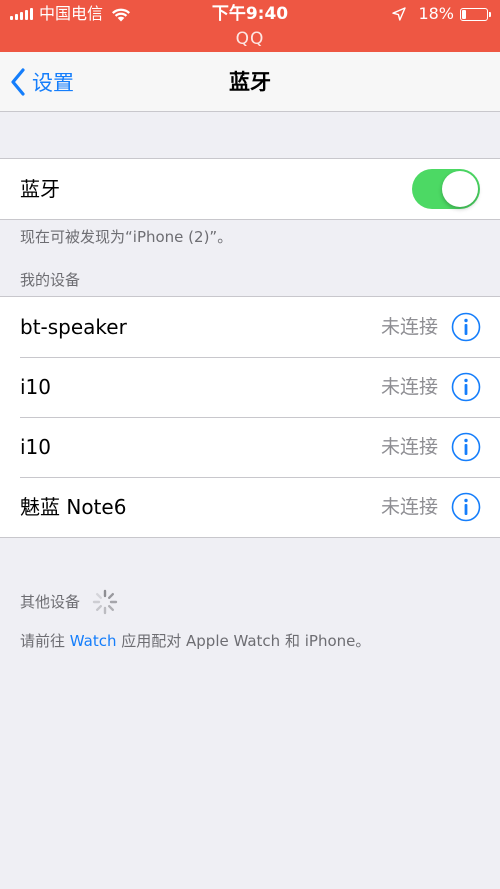 Image resolution: width=500 pixels, height=889 pixels. I want to click on bluetooth-label: 蓝牙, so click(40, 189).